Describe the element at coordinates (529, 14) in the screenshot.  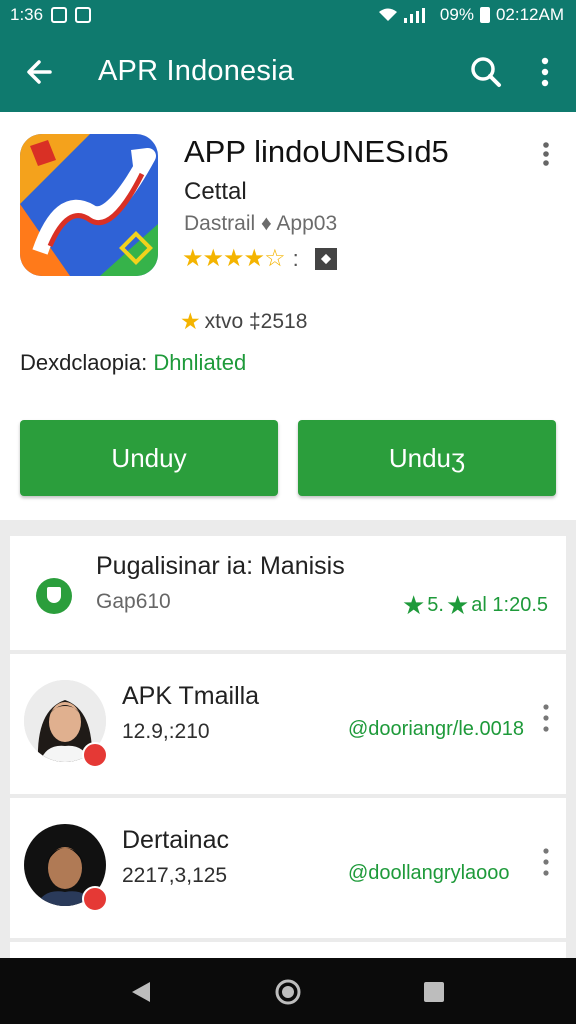
I see `status-clock: 02:12AM` at that location.